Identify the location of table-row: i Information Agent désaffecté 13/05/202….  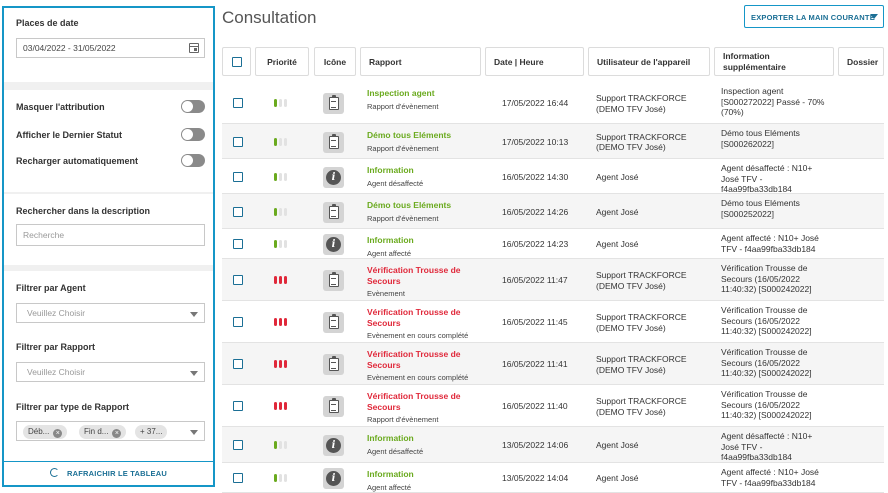
(553, 445).